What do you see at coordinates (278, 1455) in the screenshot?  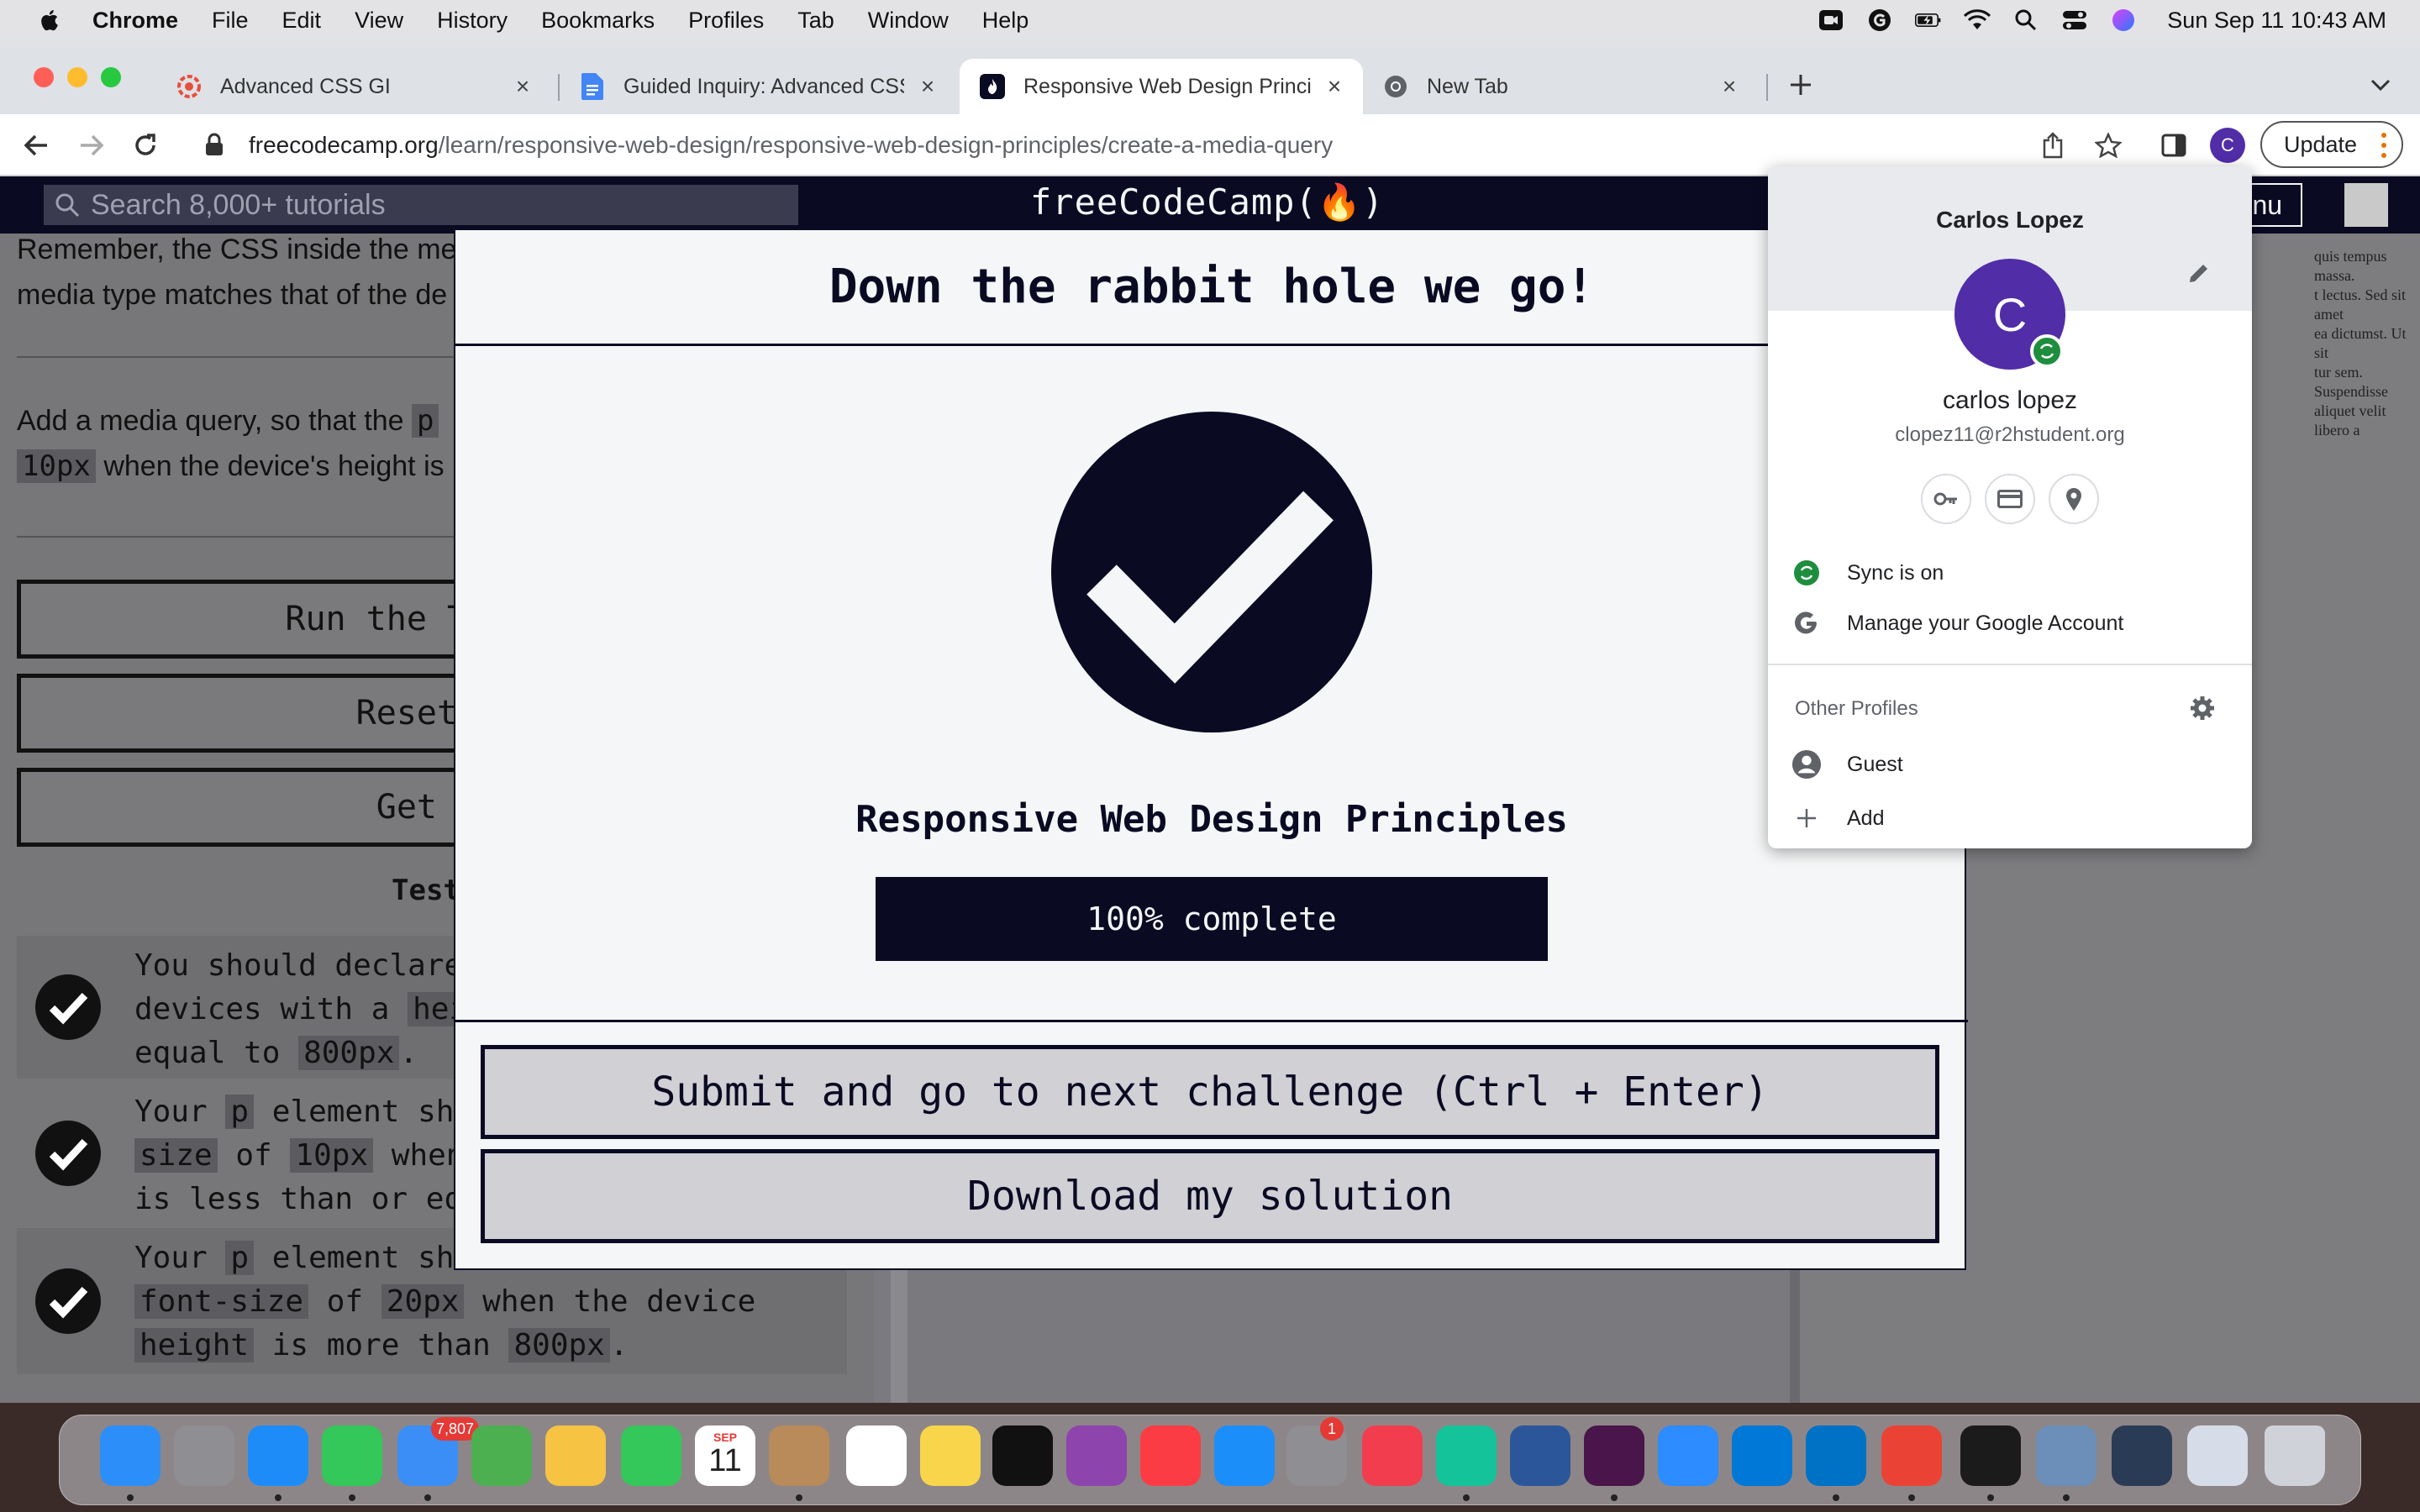 I see `safari-dock-icon` at bounding box center [278, 1455].